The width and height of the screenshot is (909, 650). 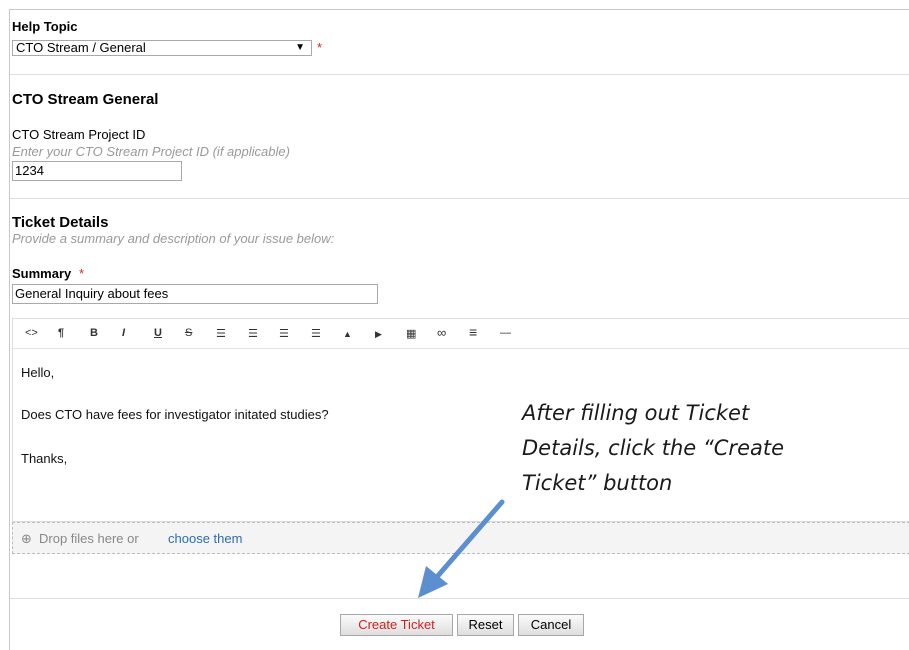 I want to click on summary-label: Summary, so click(x=42, y=273).